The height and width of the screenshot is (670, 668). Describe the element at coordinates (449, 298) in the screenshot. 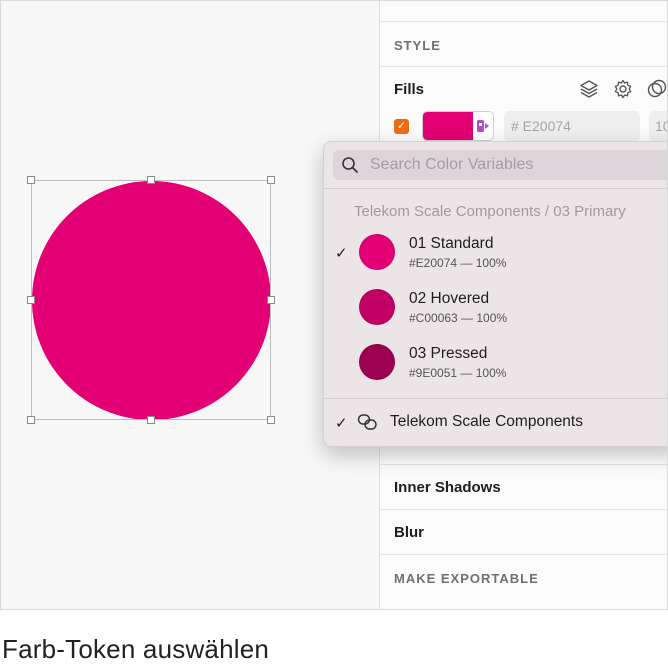

I see `variable-name: 02 Hovered` at that location.